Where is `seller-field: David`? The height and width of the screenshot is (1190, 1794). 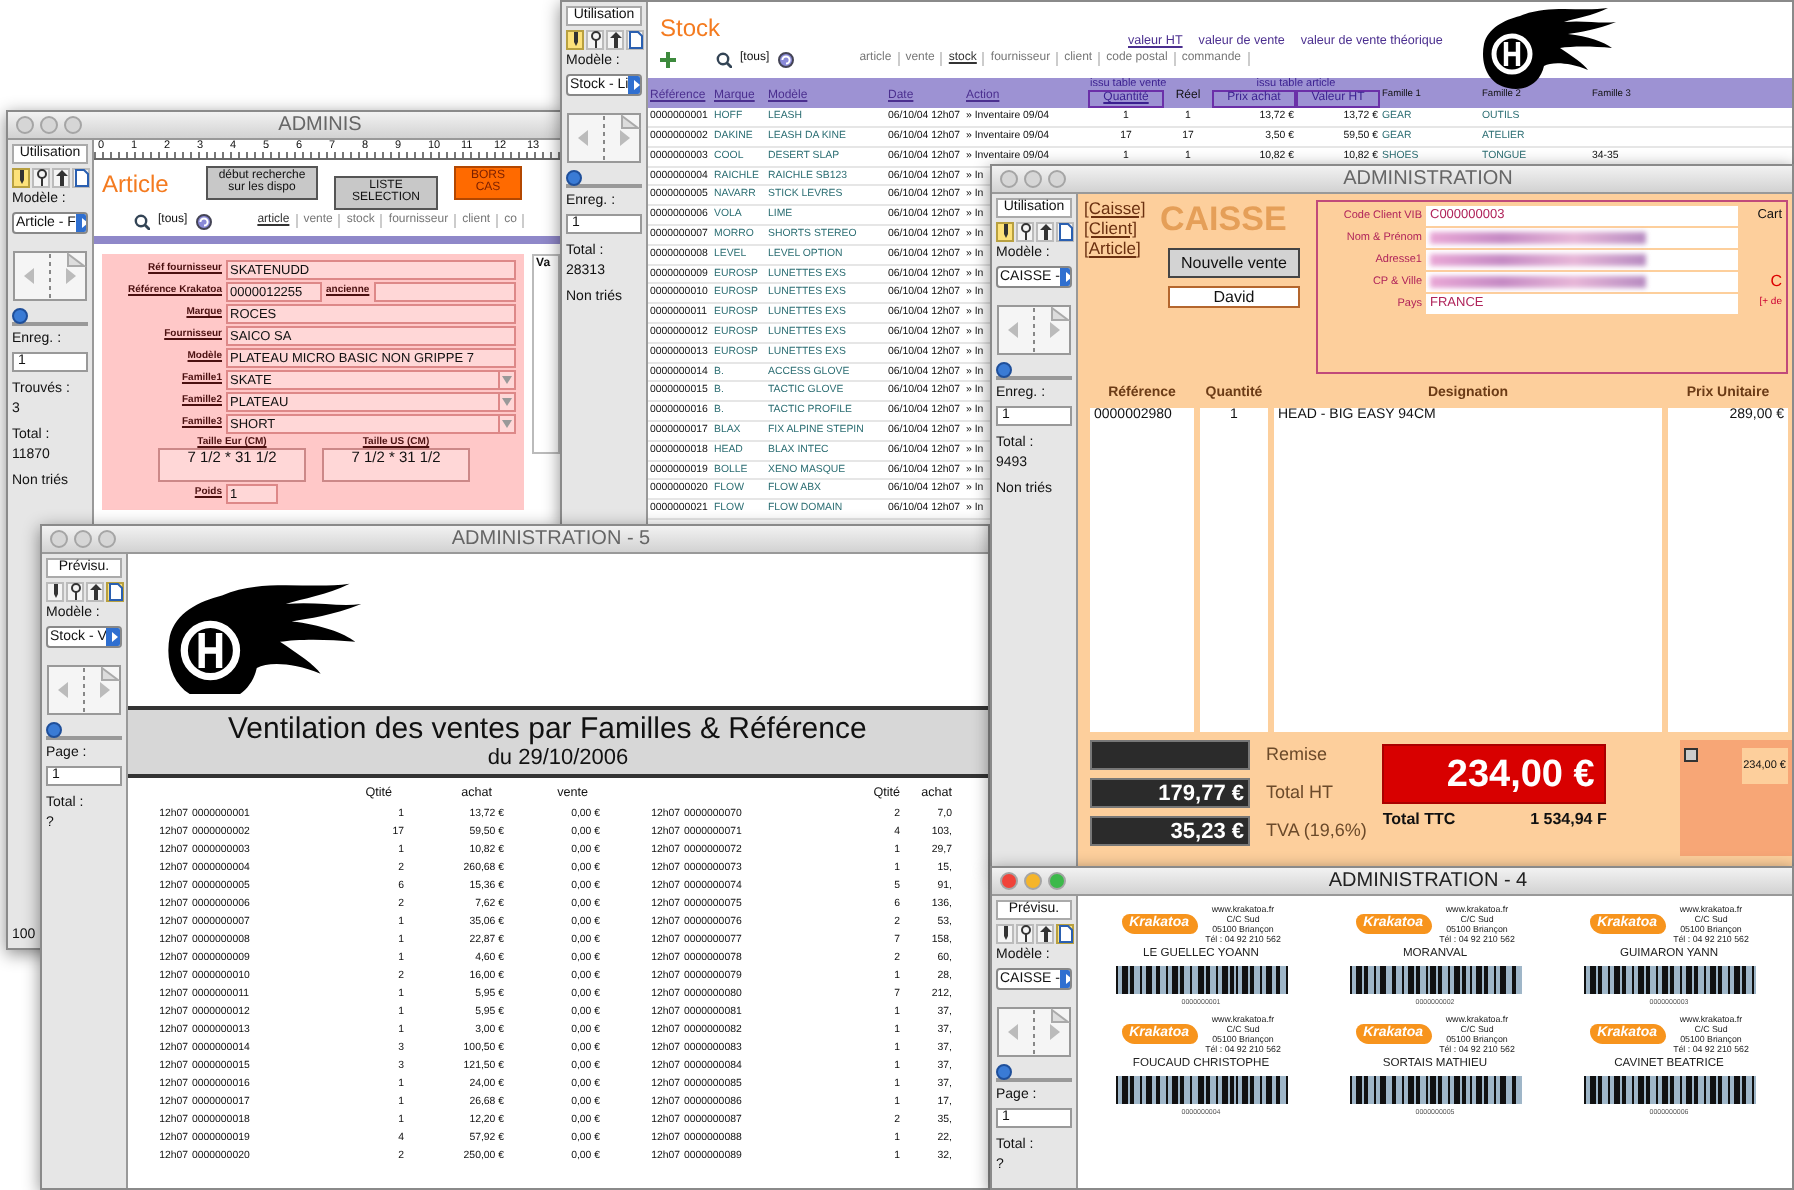
seller-field: David is located at coordinates (1234, 296).